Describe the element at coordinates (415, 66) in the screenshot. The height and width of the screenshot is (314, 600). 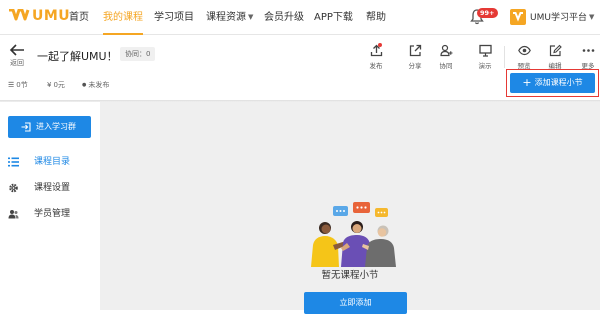
I see `share-label: 分享` at that location.